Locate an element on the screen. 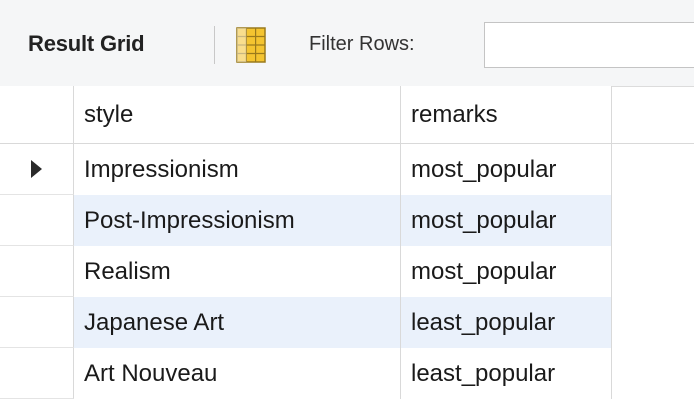  cell-style: Japanese Art is located at coordinates (237, 322).